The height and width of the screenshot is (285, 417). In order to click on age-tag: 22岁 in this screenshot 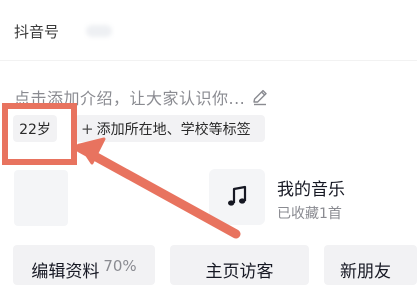, I will do `click(35, 128)`.